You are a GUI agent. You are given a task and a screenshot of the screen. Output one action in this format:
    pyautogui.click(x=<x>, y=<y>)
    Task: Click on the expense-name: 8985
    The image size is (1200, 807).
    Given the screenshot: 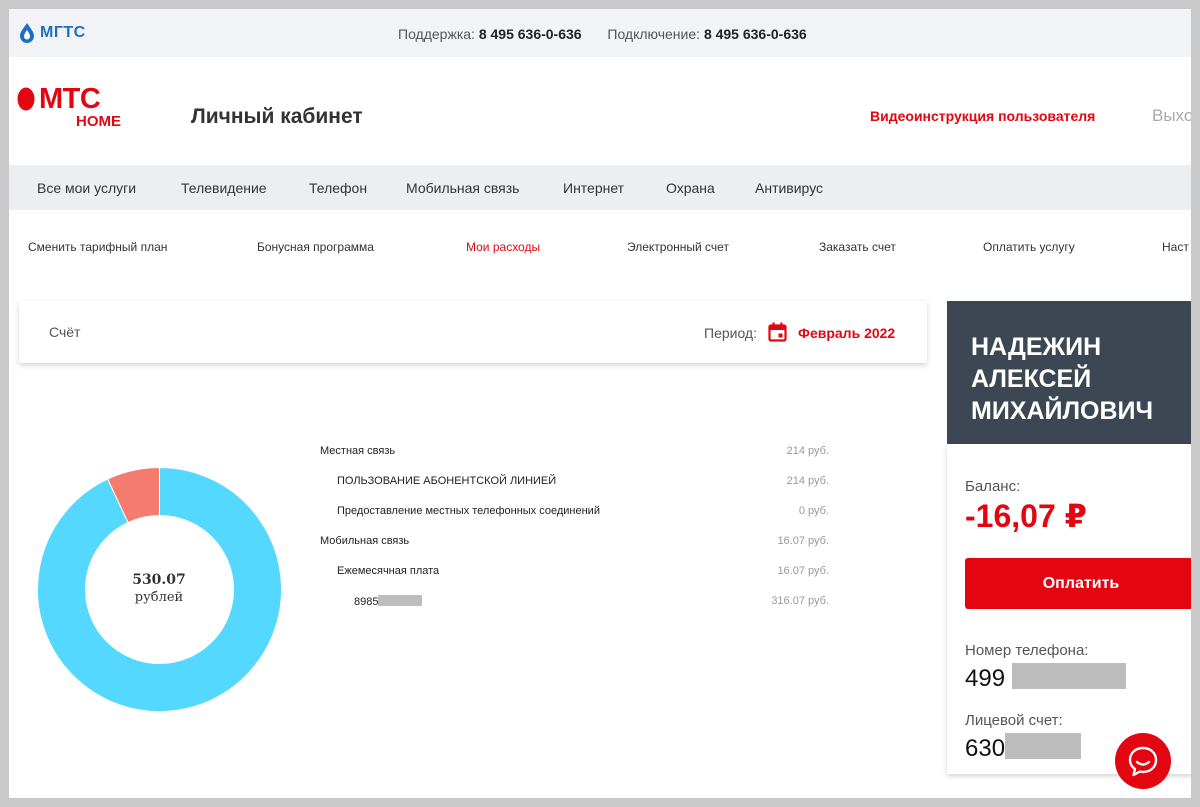 What is the action you would take?
    pyautogui.click(x=366, y=602)
    